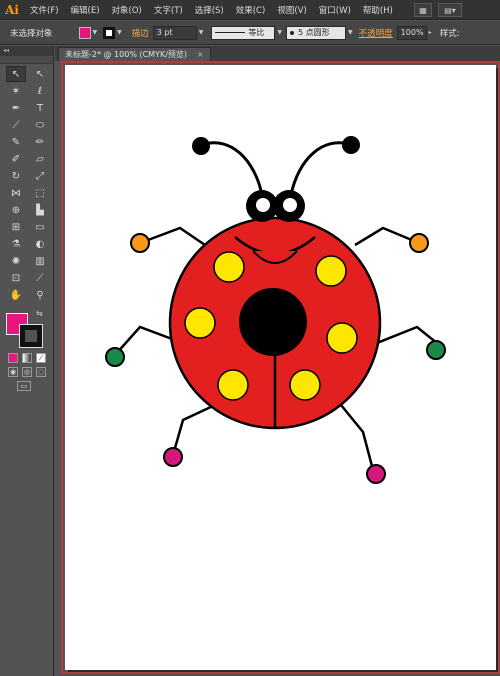 The height and width of the screenshot is (676, 500). What do you see at coordinates (140, 243) in the screenshot?
I see `foot-left-top` at bounding box center [140, 243].